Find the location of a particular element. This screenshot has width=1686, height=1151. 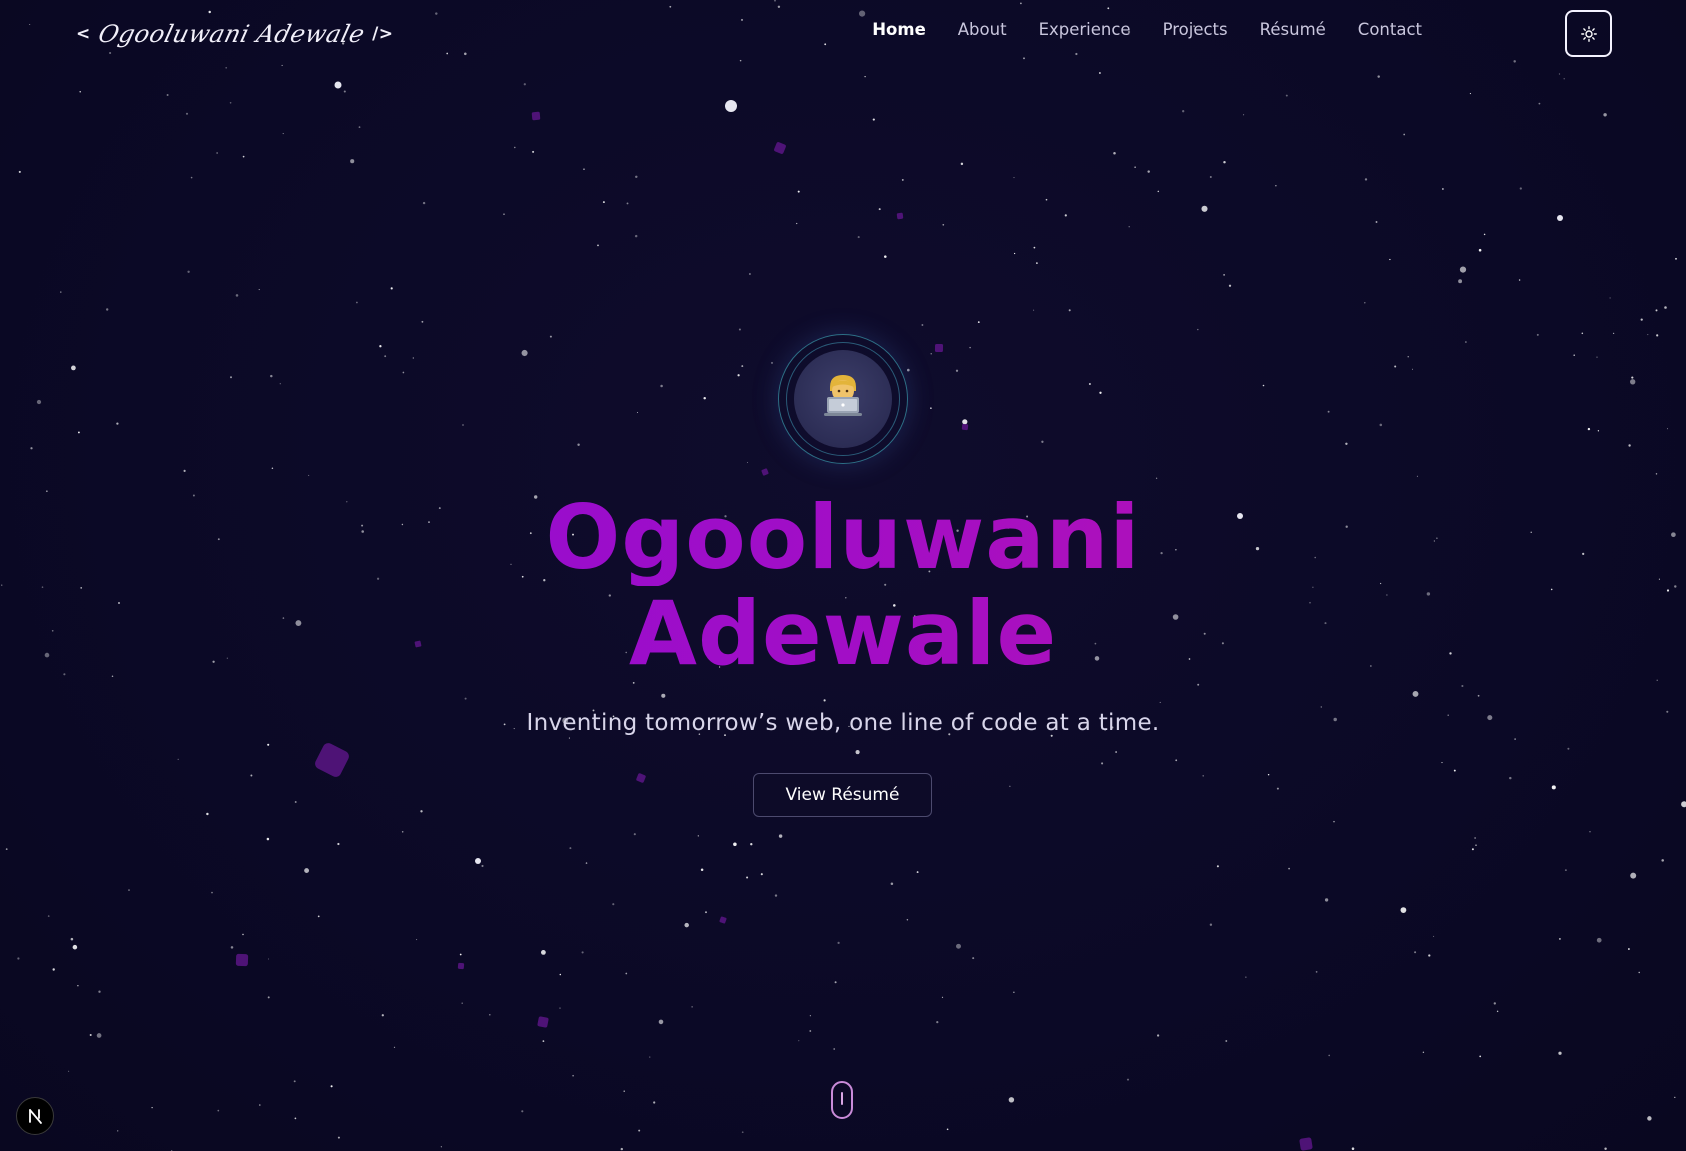

nav-link-experience: Experience is located at coordinates (1085, 29).